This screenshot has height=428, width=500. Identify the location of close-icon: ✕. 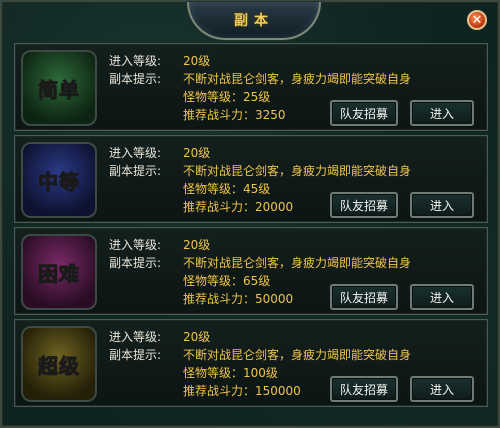
(477, 20).